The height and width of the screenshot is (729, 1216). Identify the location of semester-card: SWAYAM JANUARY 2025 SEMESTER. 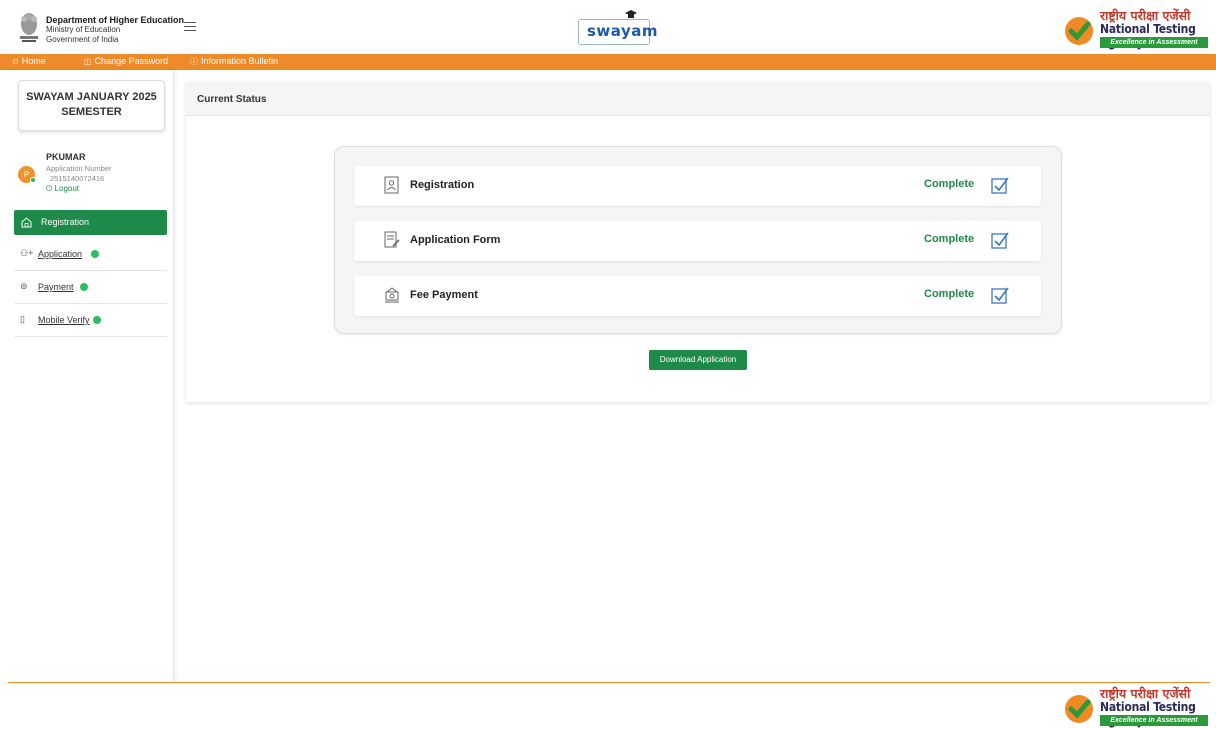
(91, 105).